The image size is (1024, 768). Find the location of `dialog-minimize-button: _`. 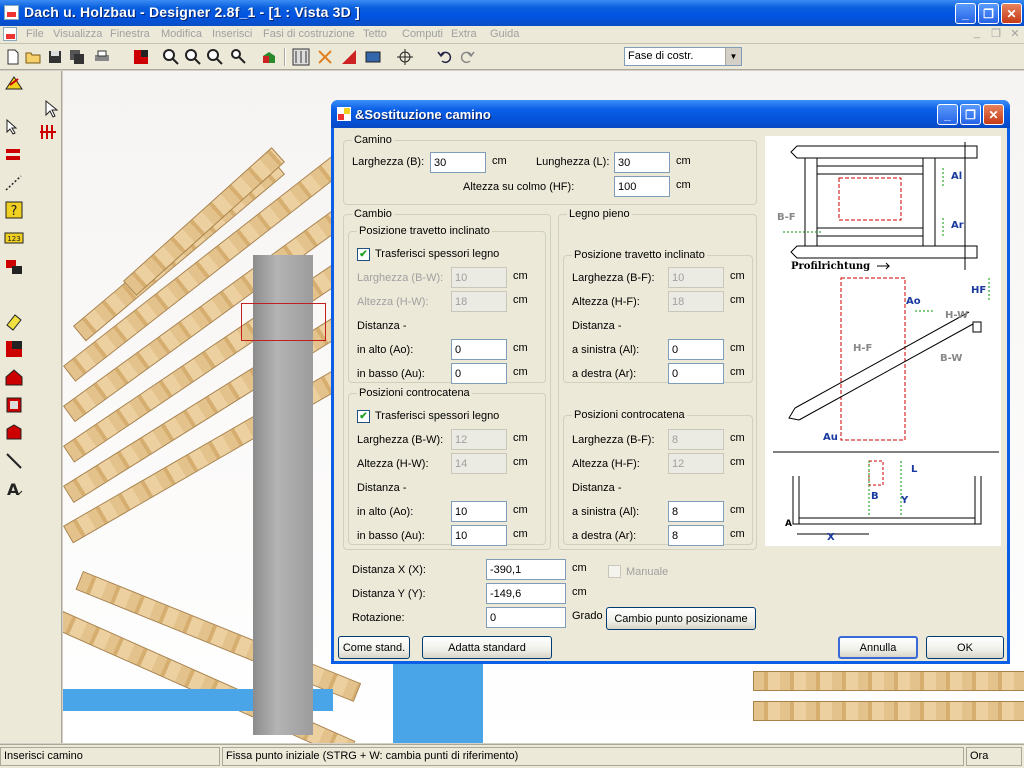

dialog-minimize-button: _ is located at coordinates (947, 114).